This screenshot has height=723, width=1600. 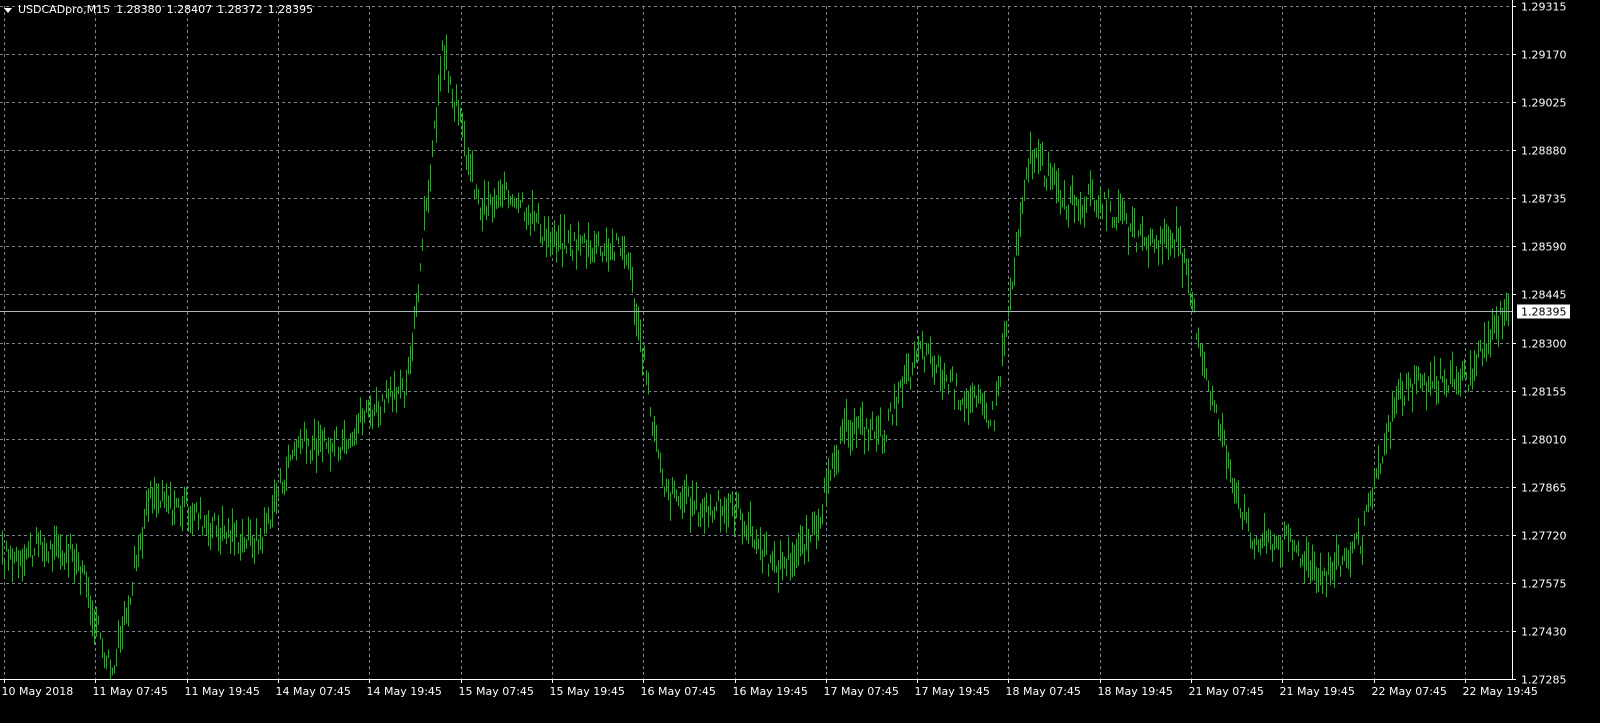 What do you see at coordinates (313, 691) in the screenshot?
I see `x-tick-label: 14 May 07:45` at bounding box center [313, 691].